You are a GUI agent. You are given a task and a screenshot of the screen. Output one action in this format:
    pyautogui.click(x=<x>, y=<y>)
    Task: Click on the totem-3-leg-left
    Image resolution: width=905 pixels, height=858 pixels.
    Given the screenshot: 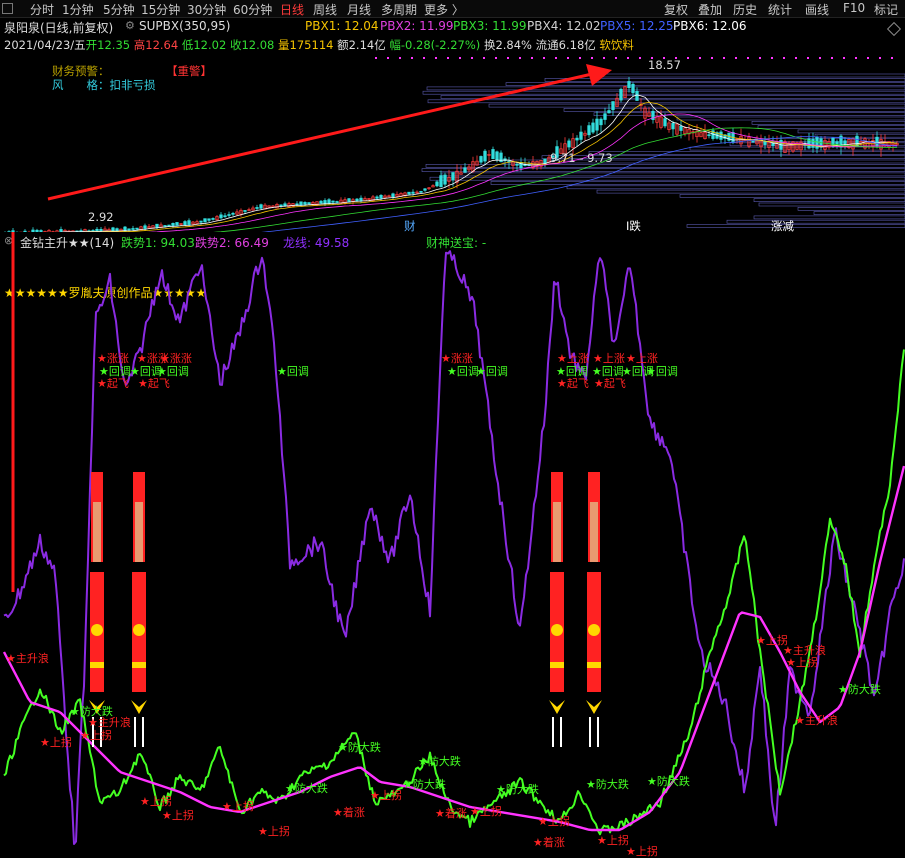 What is the action you would take?
    pyautogui.click(x=553, y=732)
    